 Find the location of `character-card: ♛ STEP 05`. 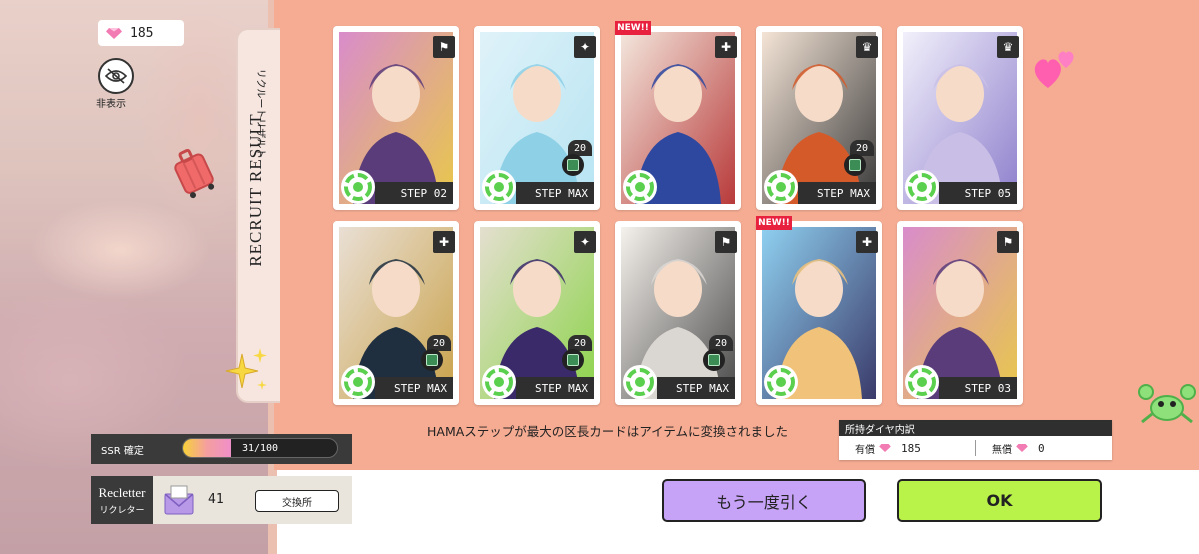

character-card: ♛ STEP 05 is located at coordinates (960, 118).